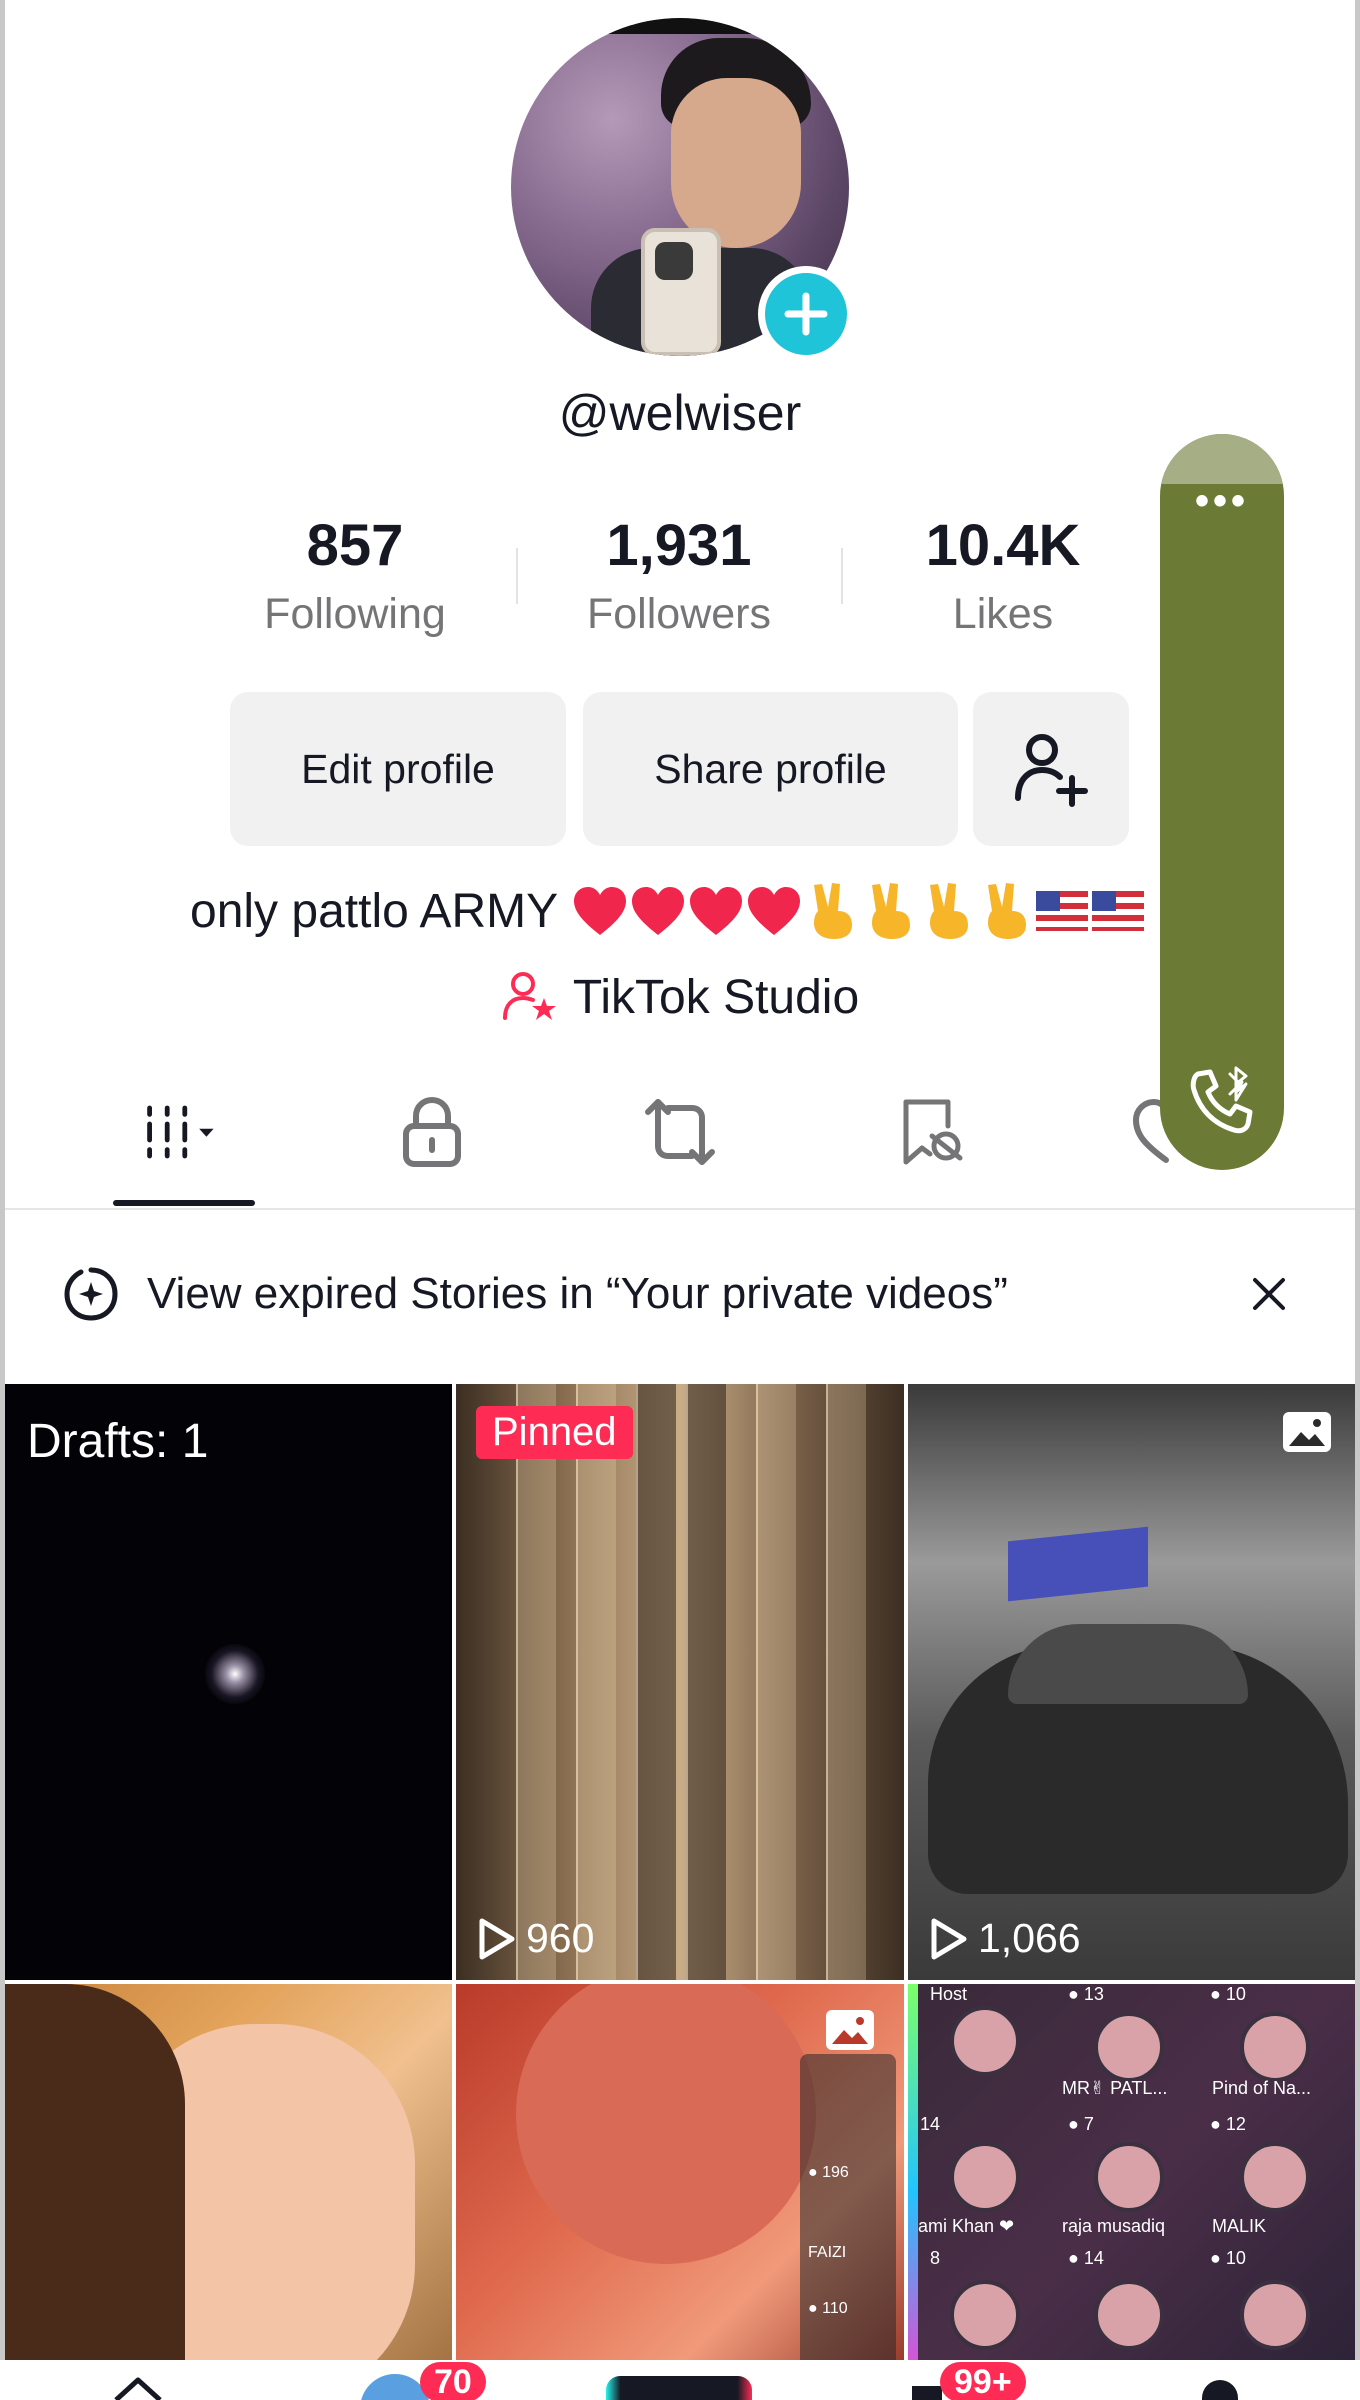  What do you see at coordinates (560, 1938) in the screenshot?
I see `view-count-value: 960` at bounding box center [560, 1938].